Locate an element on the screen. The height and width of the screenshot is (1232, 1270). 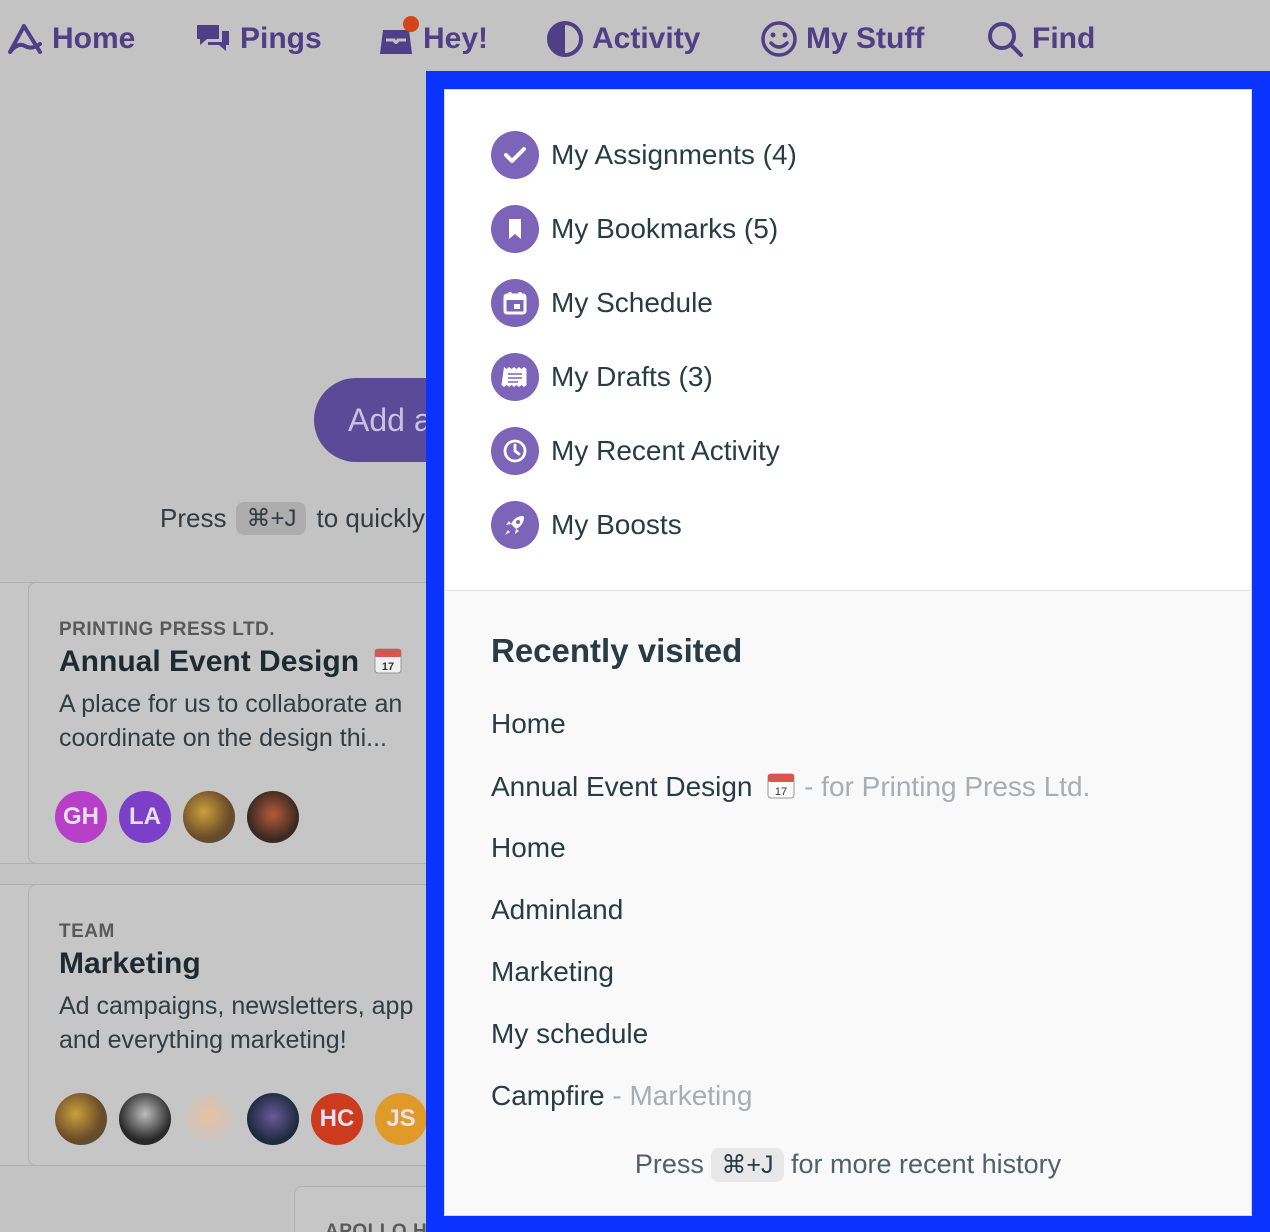
card-avatars: GH LA is located at coordinates (177, 817).